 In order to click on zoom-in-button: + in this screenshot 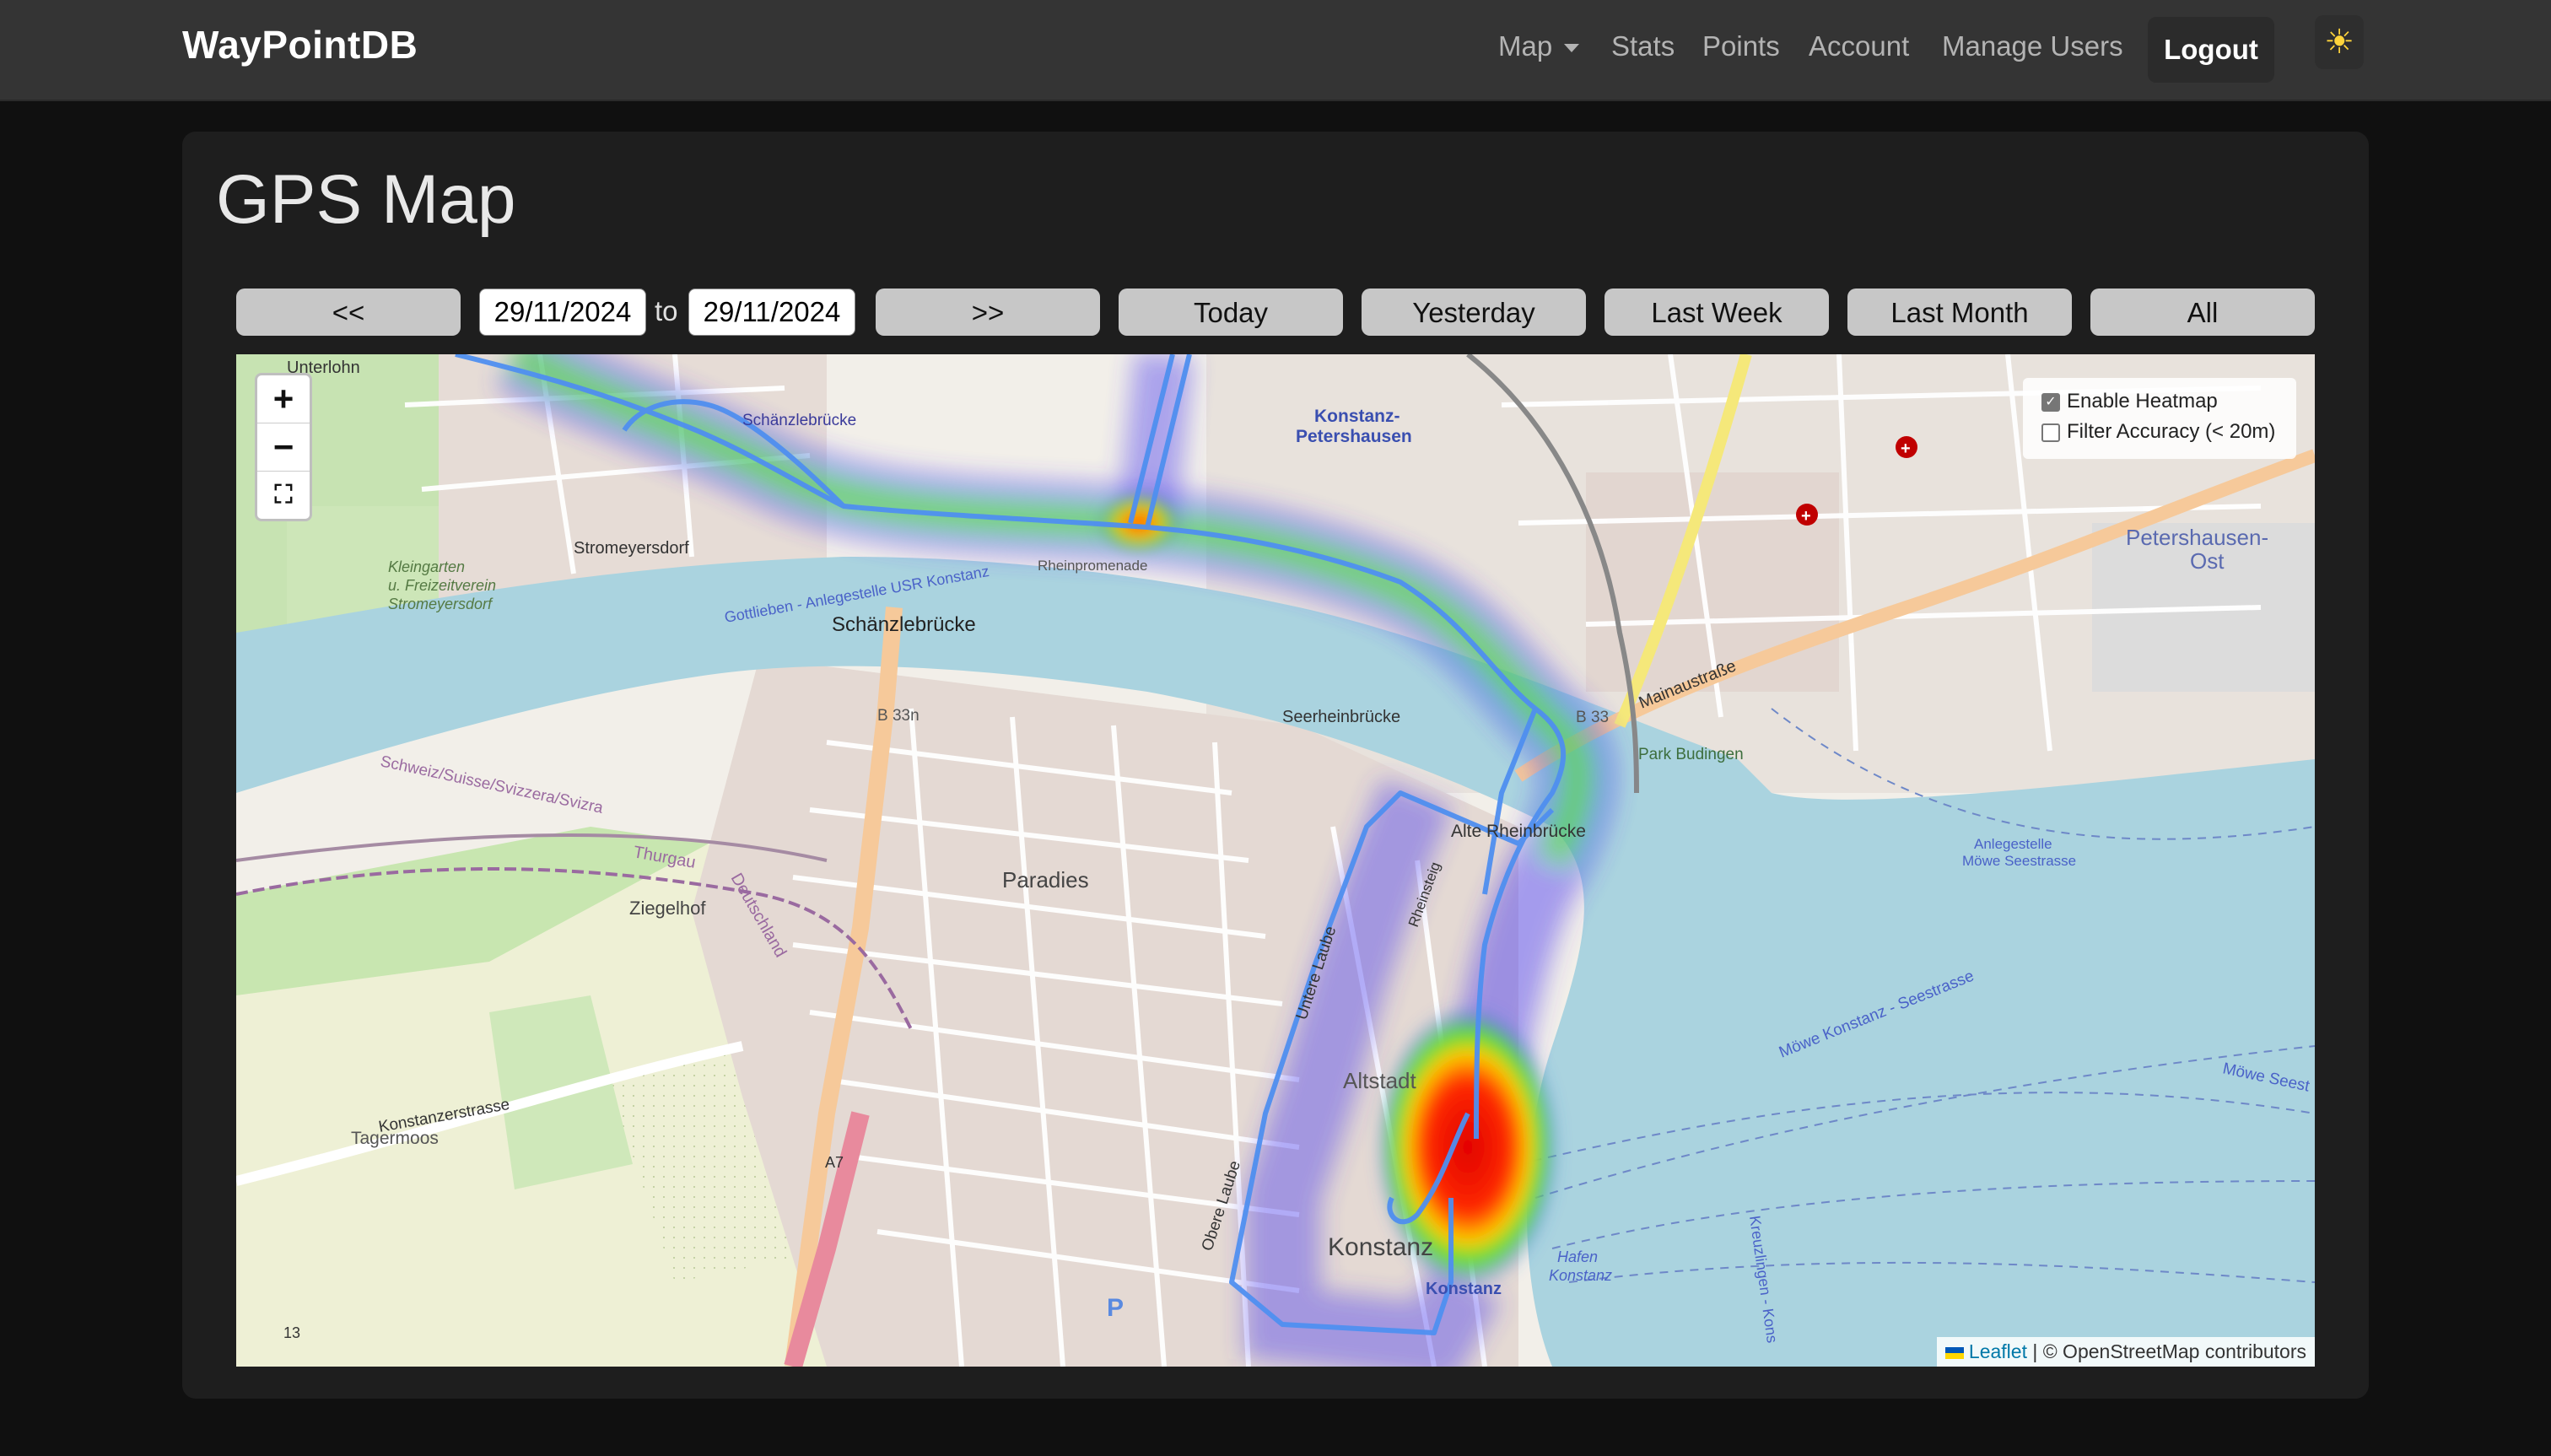, I will do `click(283, 399)`.